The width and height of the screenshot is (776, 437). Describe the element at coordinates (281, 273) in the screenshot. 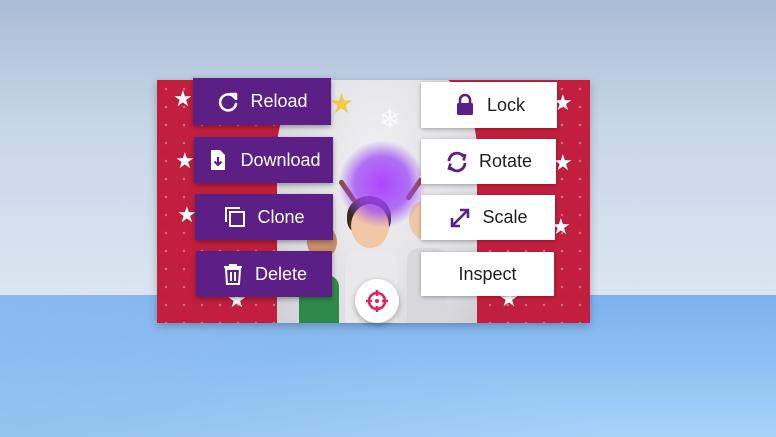

I see `delete-label: Delete` at that location.